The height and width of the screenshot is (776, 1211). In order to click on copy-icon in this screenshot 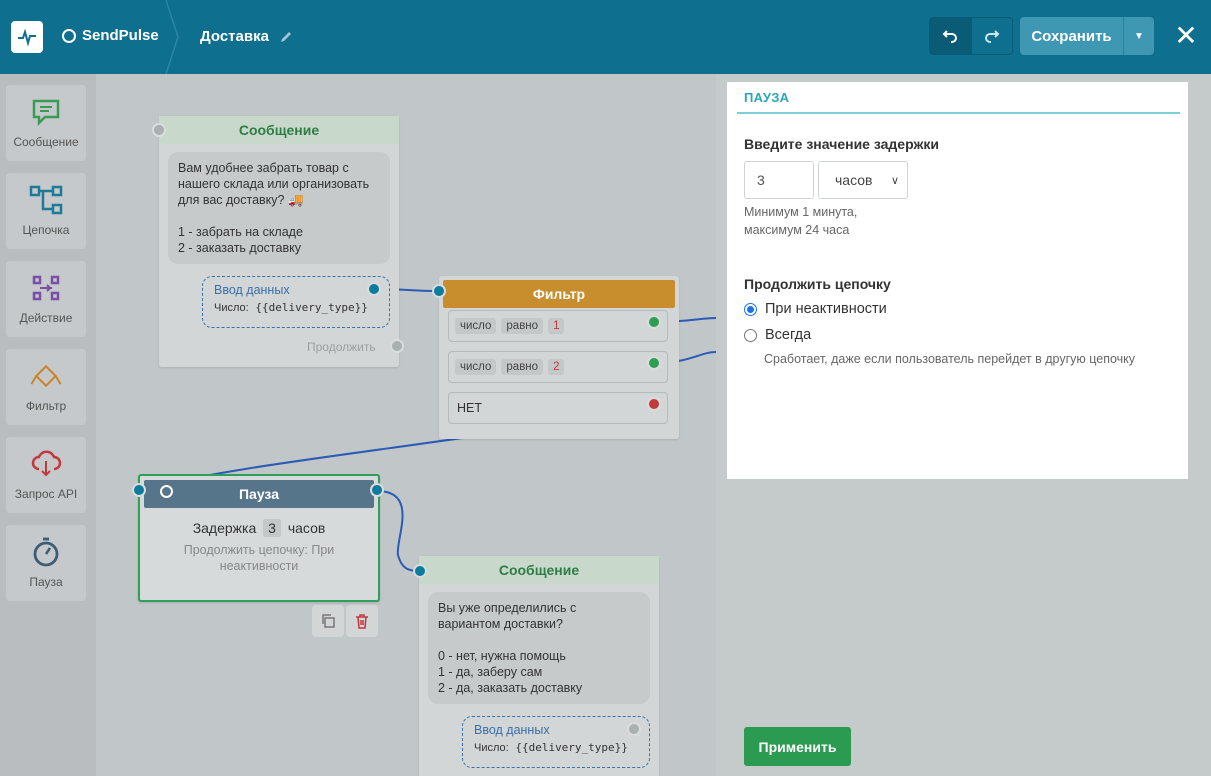, I will do `click(328, 621)`.